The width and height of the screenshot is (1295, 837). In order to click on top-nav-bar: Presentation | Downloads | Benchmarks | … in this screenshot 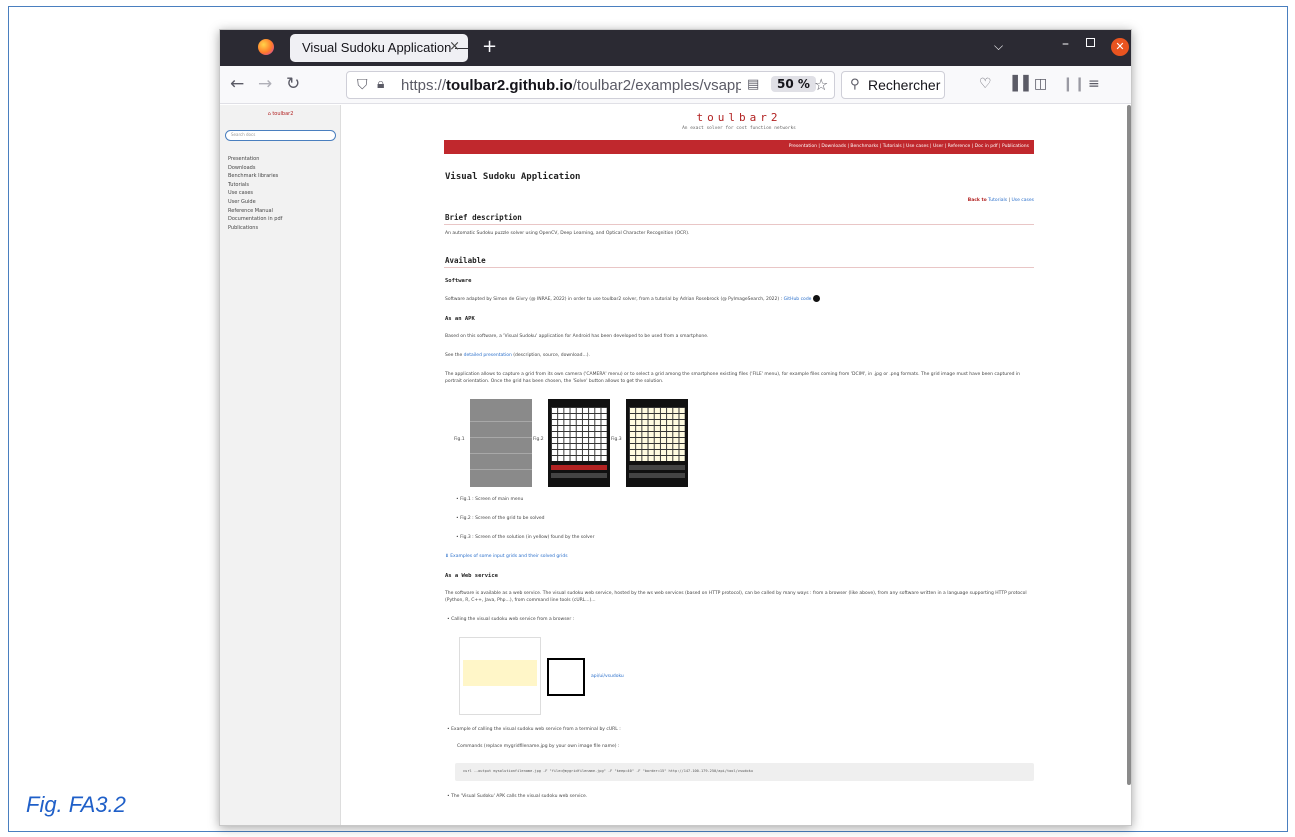, I will do `click(739, 147)`.